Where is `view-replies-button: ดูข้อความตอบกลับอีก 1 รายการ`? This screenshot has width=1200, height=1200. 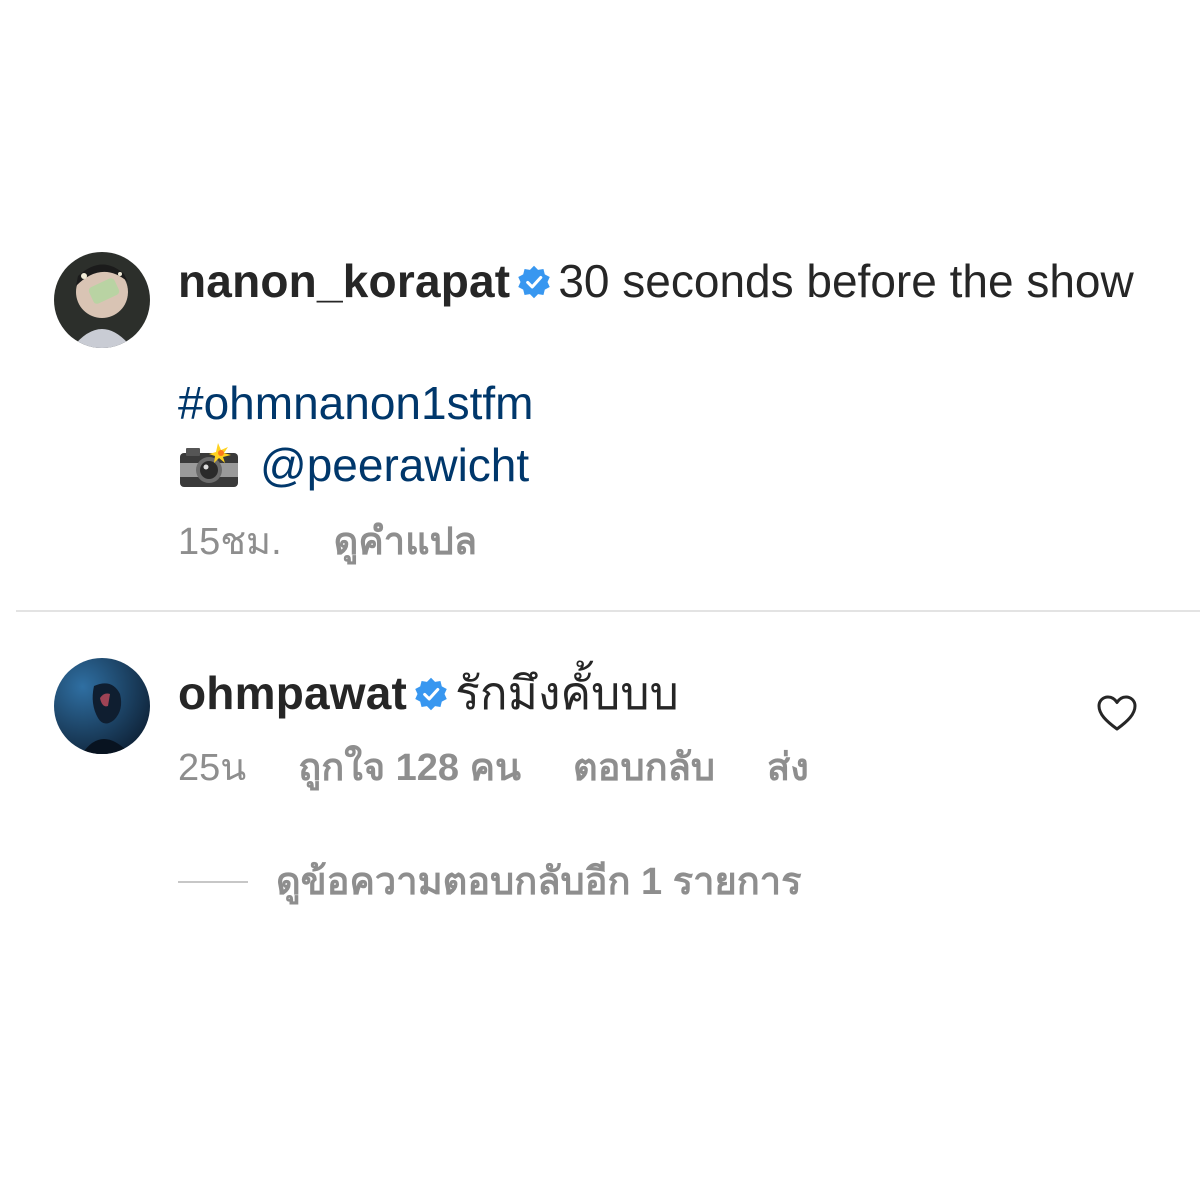
view-replies-button: ดูข้อความตอบกลับอีก 1 รายการ is located at coordinates (490, 882).